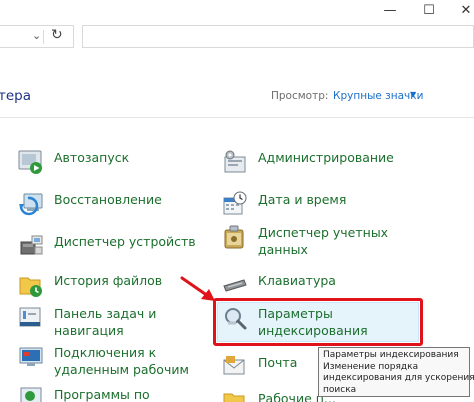 Image resolution: width=474 pixels, height=402 pixels. What do you see at coordinates (413, 94) in the screenshot?
I see `caret-down-icon: ▼` at bounding box center [413, 94].